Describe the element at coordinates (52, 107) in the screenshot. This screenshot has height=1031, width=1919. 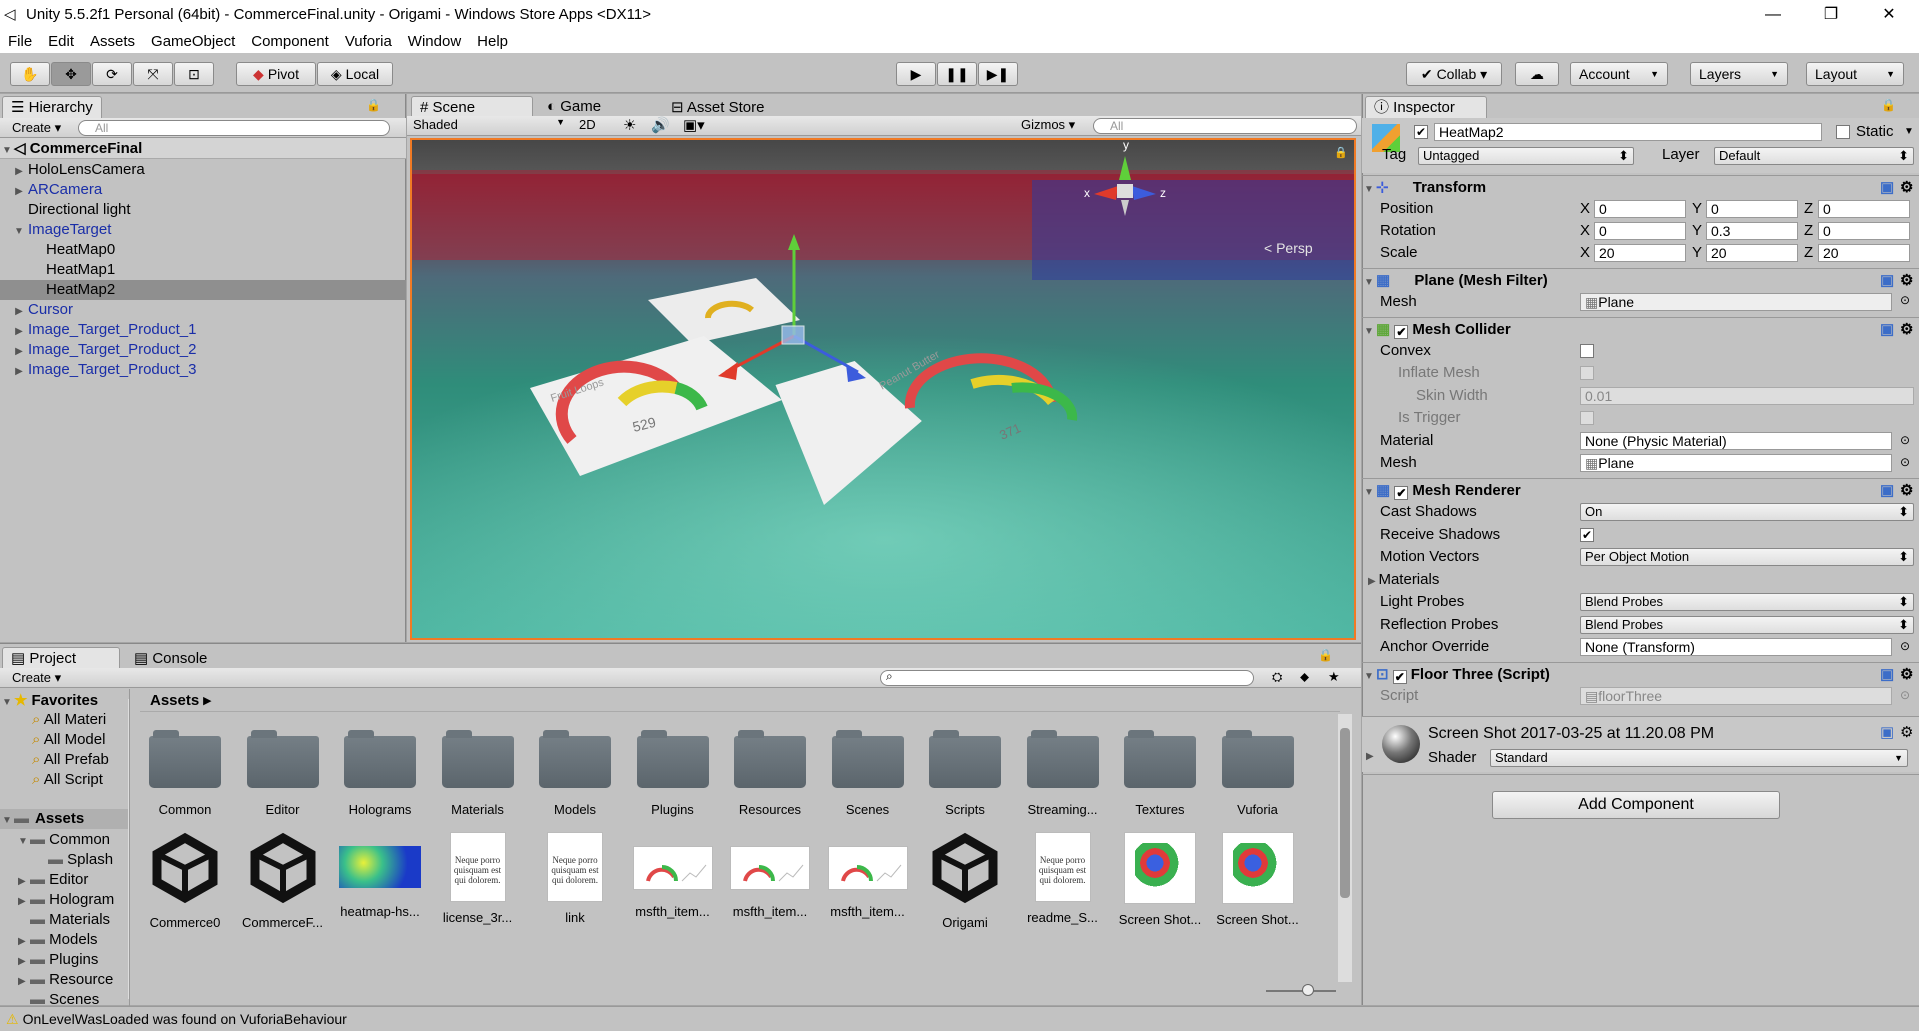
I see `tab-hierarchy: ☰ Hierarchy` at that location.